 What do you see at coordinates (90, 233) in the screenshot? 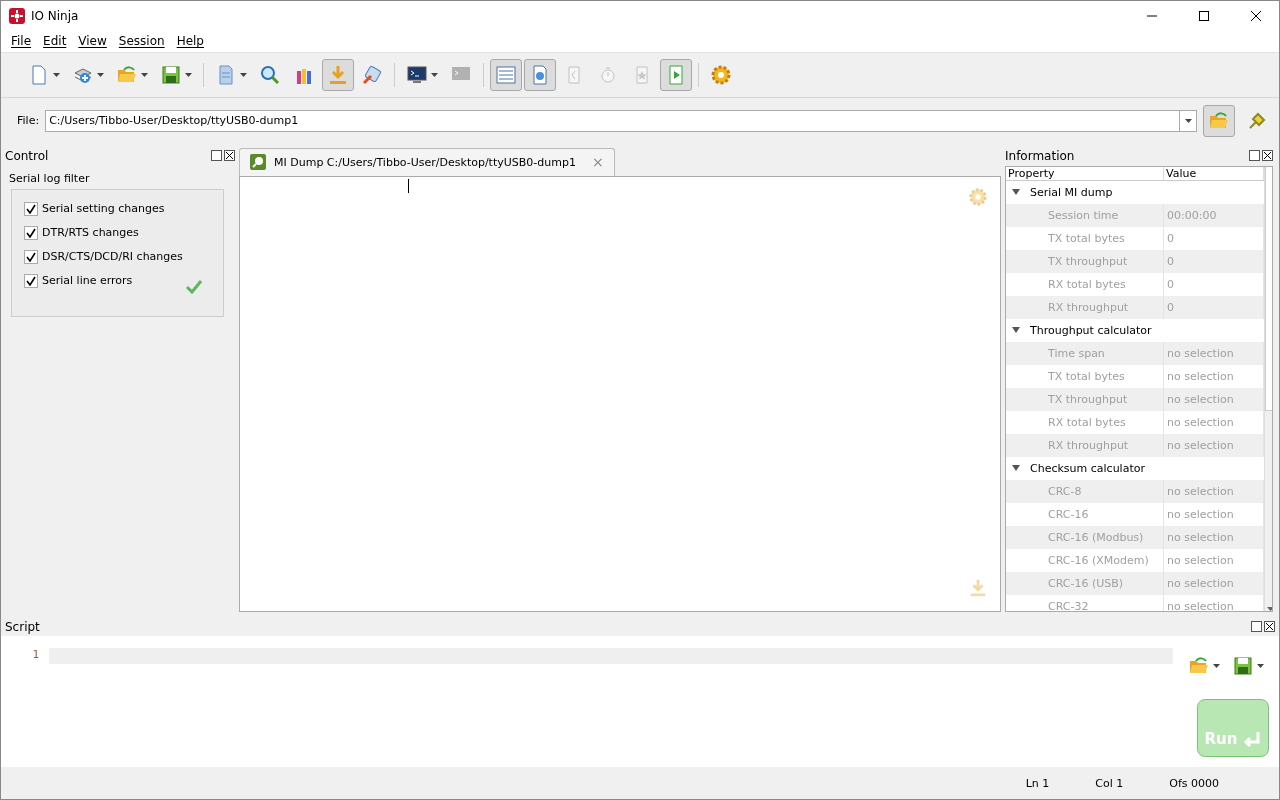
I see `checkbox-label: DTR/RTS changes` at bounding box center [90, 233].